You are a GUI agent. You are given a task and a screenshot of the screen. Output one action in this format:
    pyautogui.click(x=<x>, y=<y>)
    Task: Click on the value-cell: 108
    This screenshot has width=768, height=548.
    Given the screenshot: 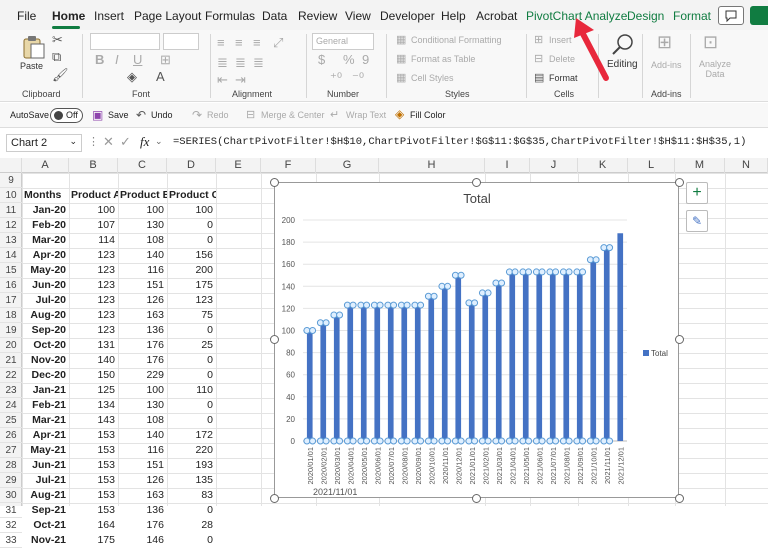 What is the action you would take?
    pyautogui.click(x=143, y=420)
    